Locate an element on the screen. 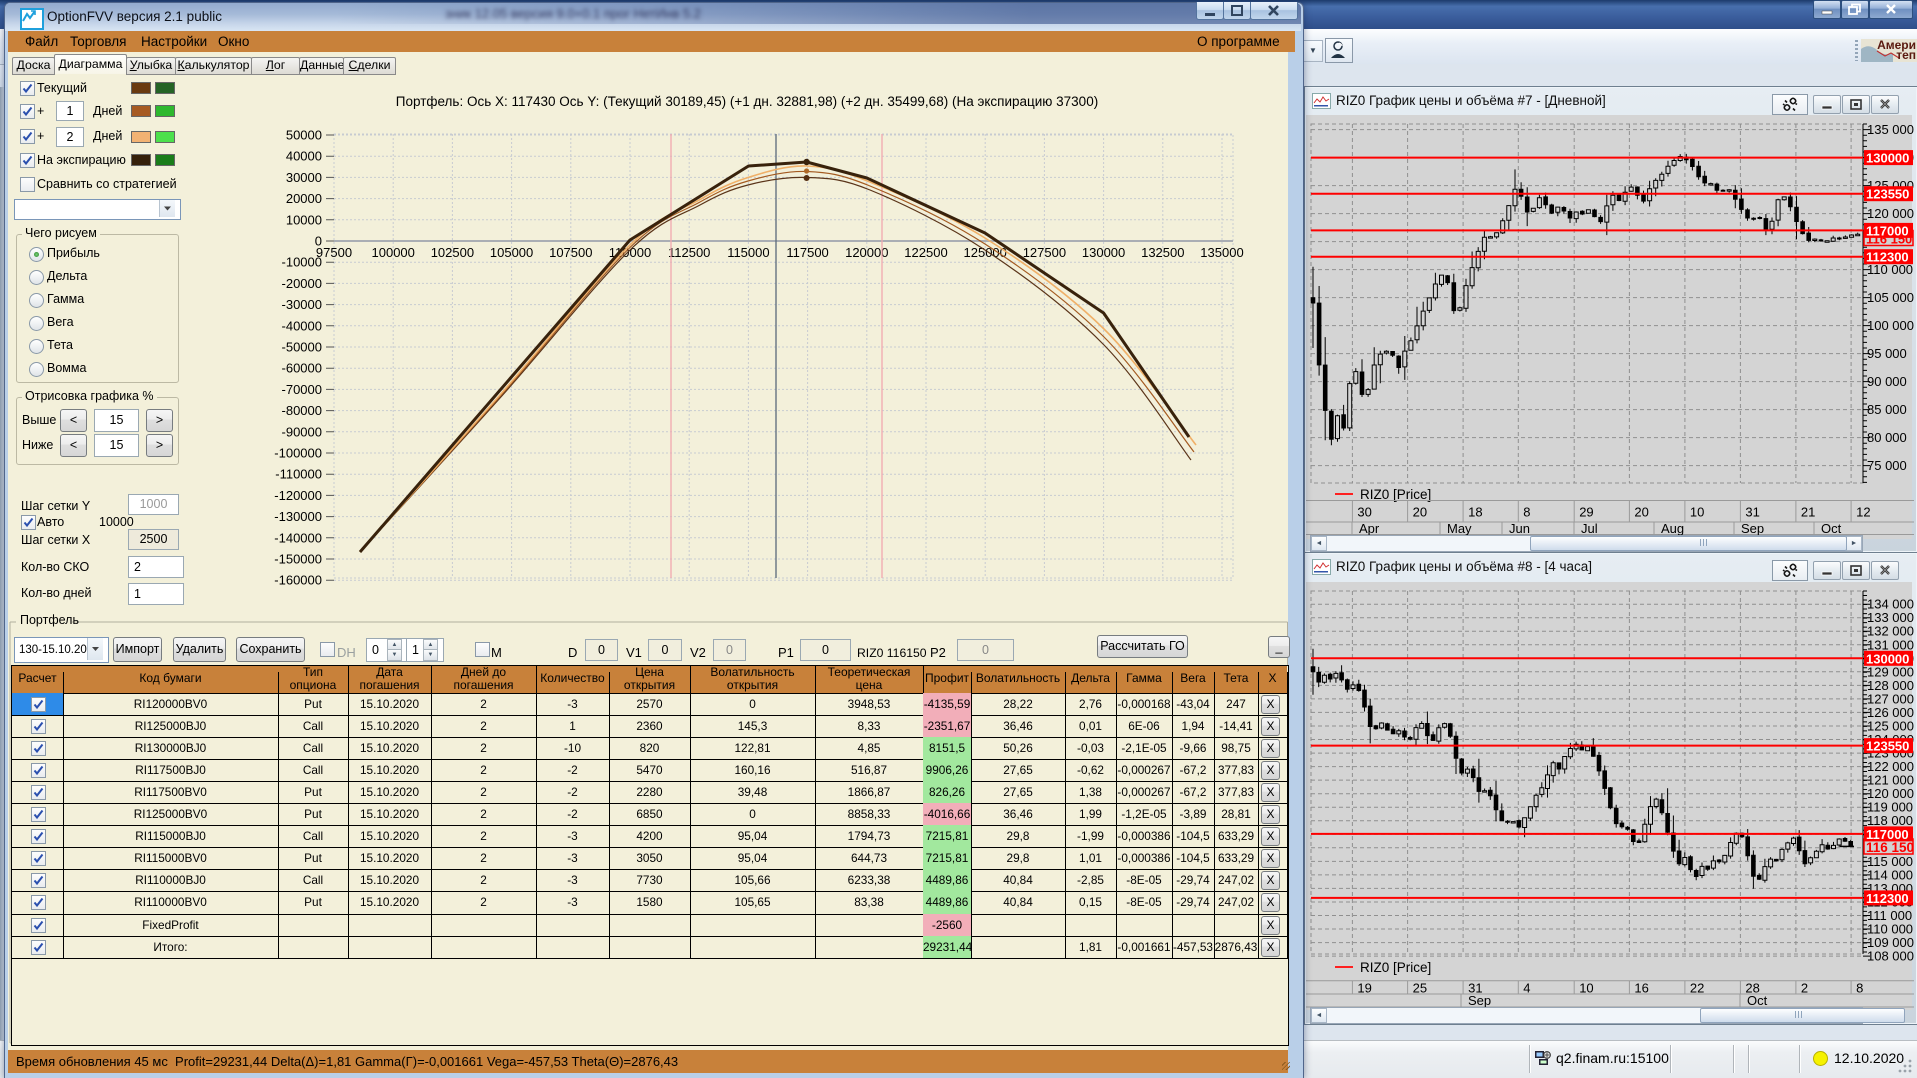 The image size is (1917, 1078). svg-text: 123550 is located at coordinates (1887, 746).